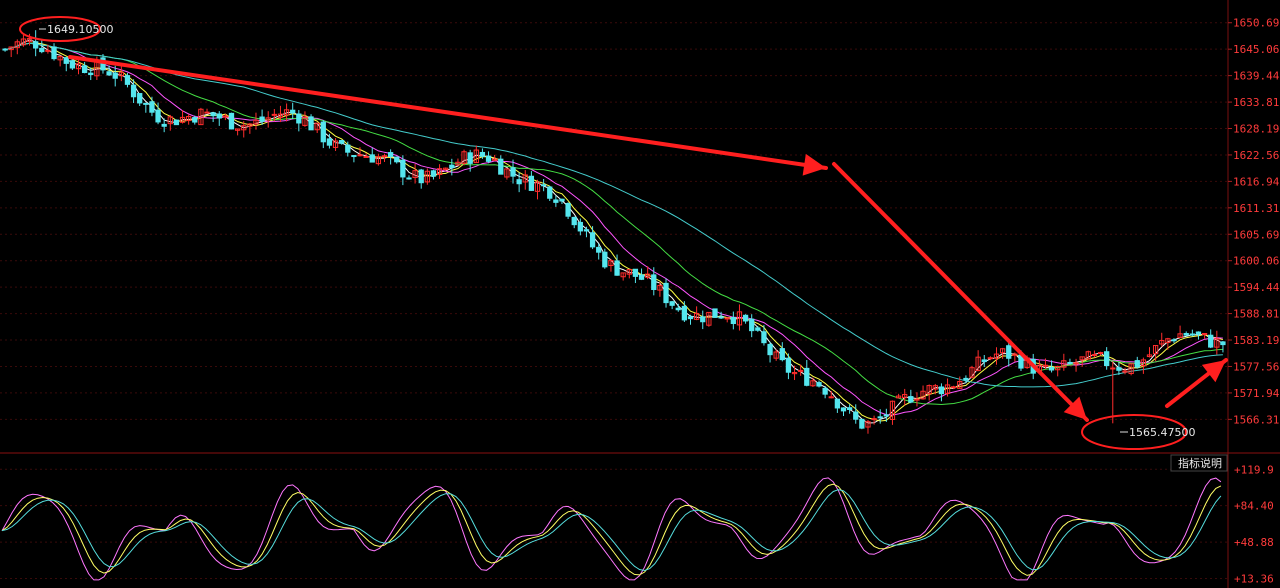 The width and height of the screenshot is (1280, 588). What do you see at coordinates (1256, 155) in the screenshot?
I see `price-tick-label: 1622.567` at bounding box center [1256, 155].